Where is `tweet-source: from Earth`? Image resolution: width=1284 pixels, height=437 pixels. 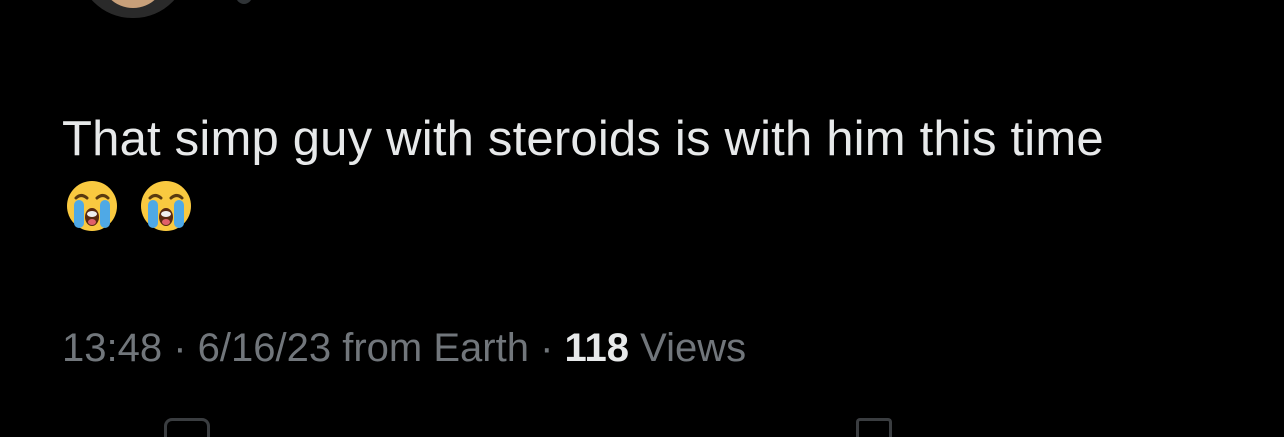 tweet-source: from Earth is located at coordinates (430, 348).